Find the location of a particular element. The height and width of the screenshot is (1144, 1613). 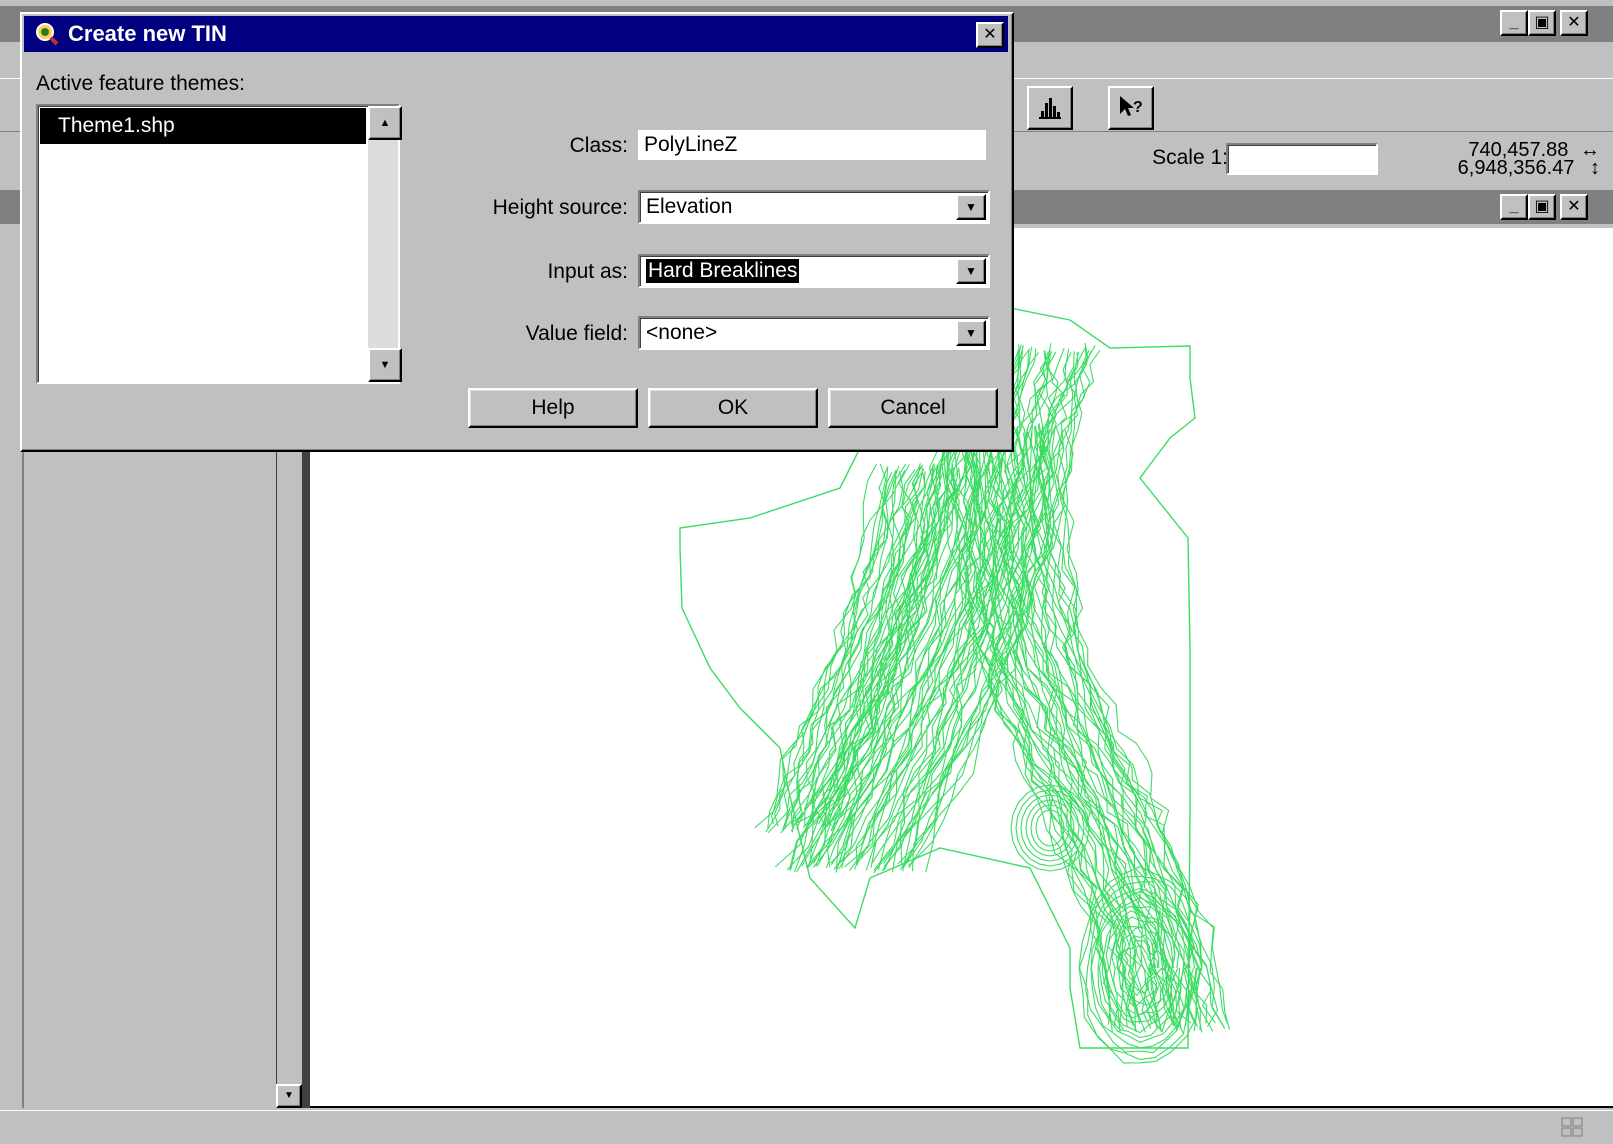

help-pointer-icon: ? is located at coordinates (1131, 106).